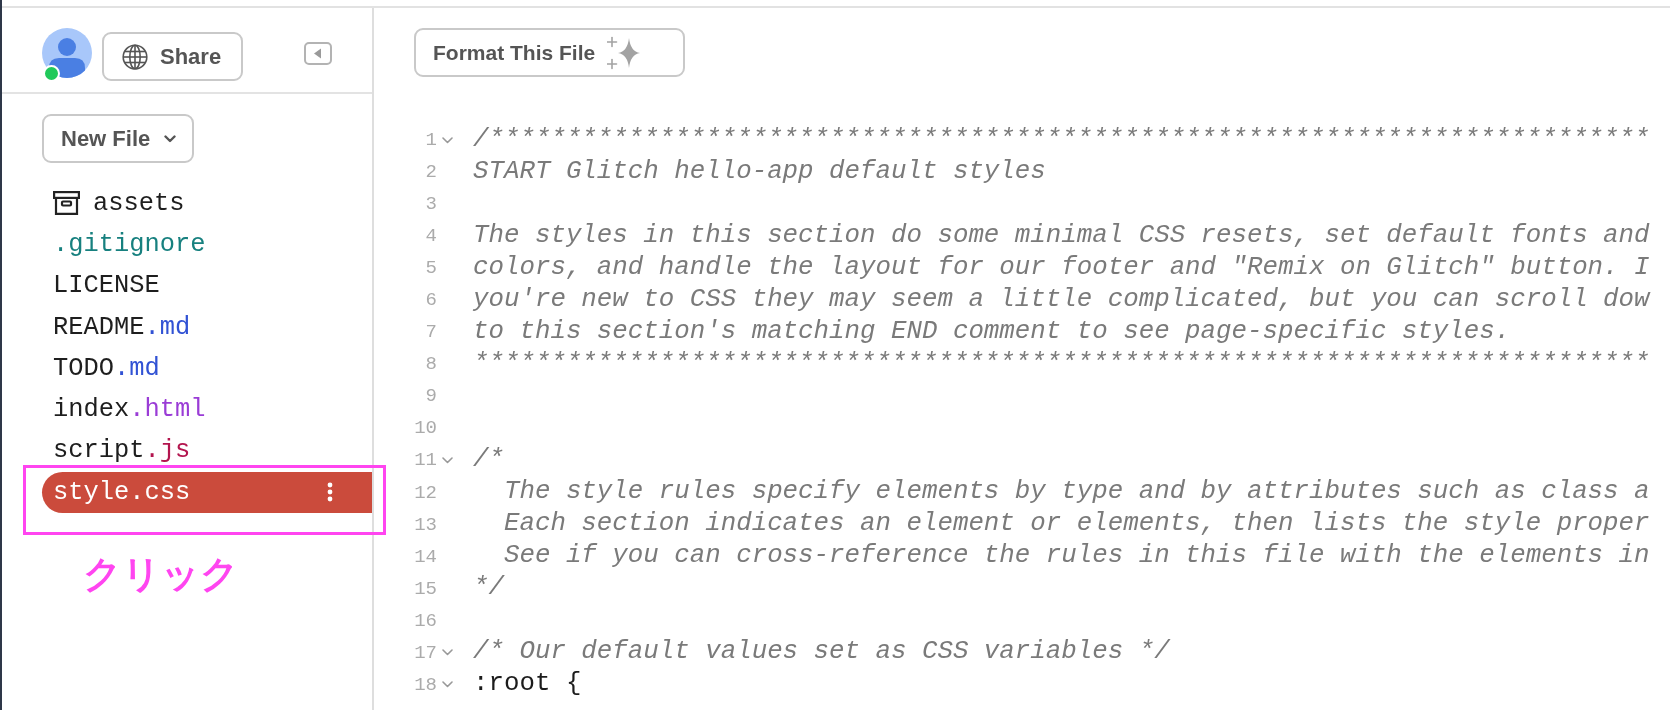 This screenshot has width=1670, height=710. Describe the element at coordinates (430, 396) in the screenshot. I see `line-number: 9` at that location.